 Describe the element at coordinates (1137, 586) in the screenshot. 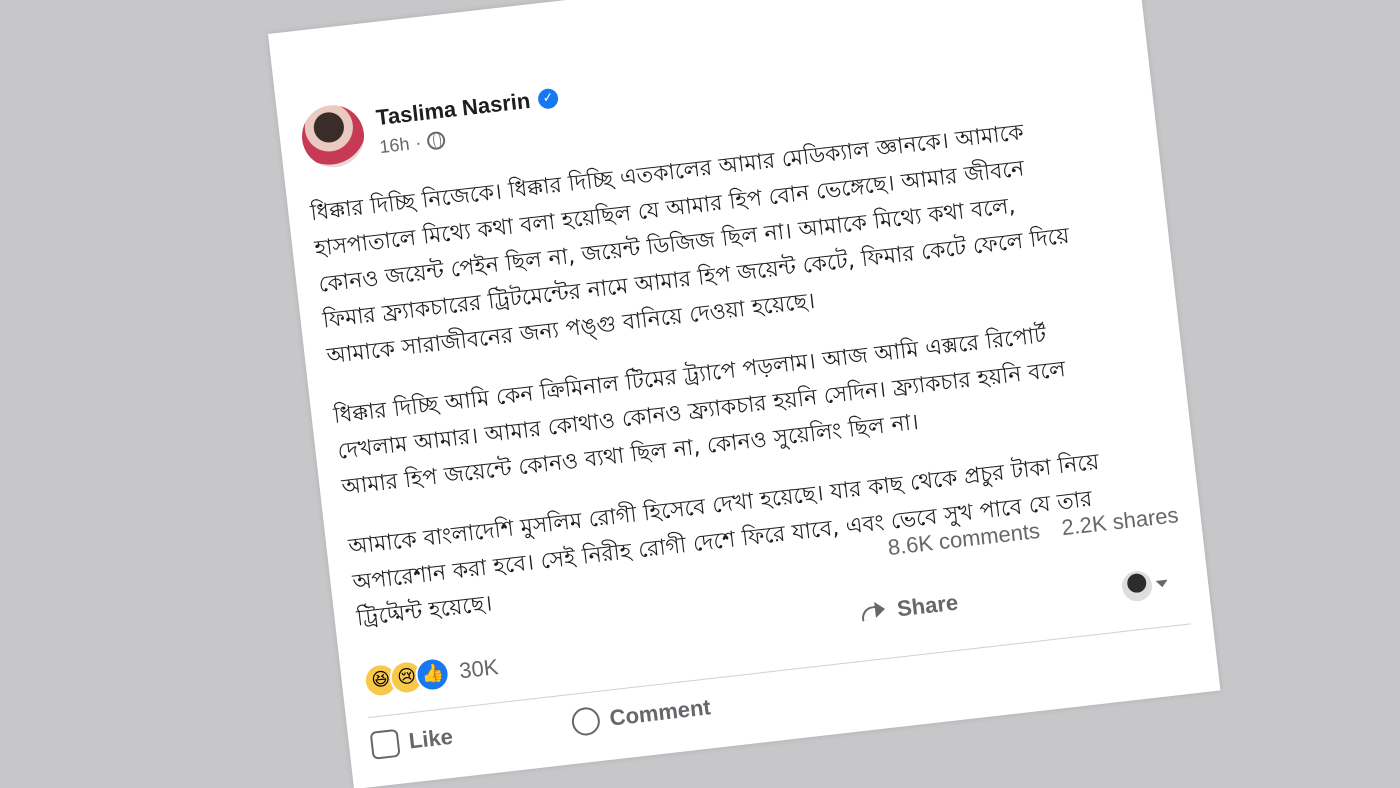

I see `viewer-avatar` at that location.